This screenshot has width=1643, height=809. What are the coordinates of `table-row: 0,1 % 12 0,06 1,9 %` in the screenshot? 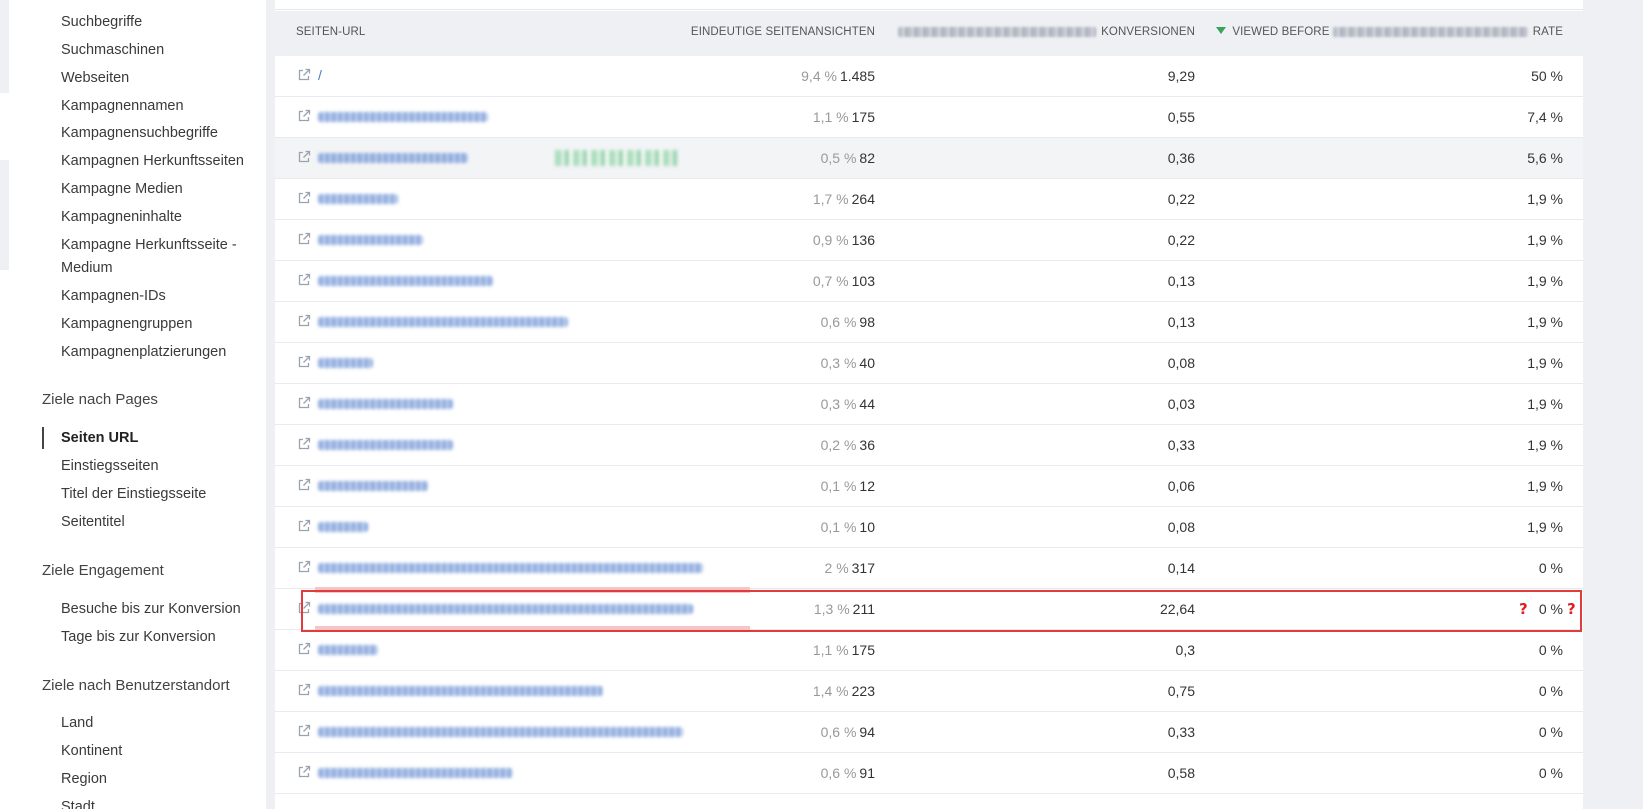 It's located at (929, 486).